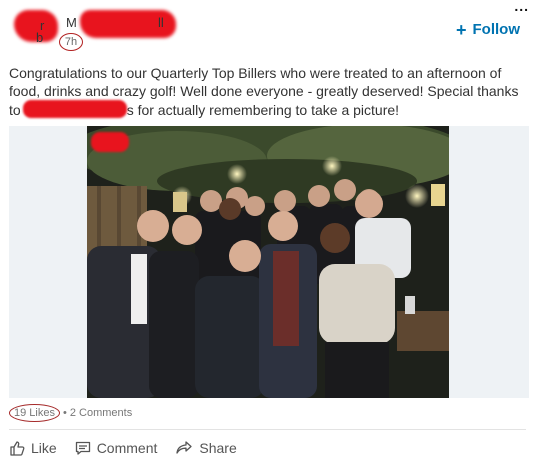 This screenshot has height=466, width=535. I want to click on follow-button: + Follow, so click(488, 29).